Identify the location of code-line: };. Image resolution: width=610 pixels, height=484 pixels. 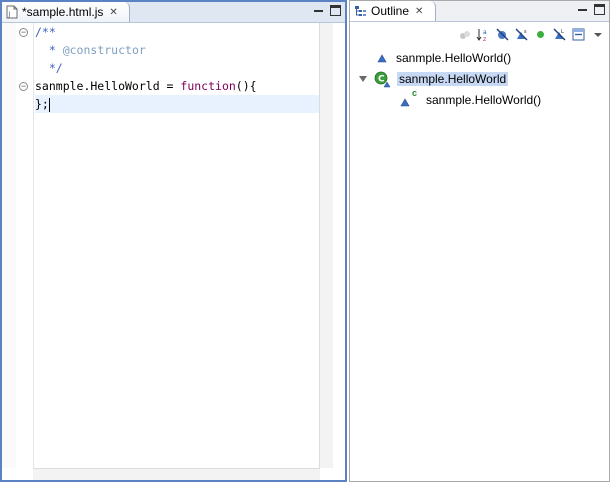
(177, 104).